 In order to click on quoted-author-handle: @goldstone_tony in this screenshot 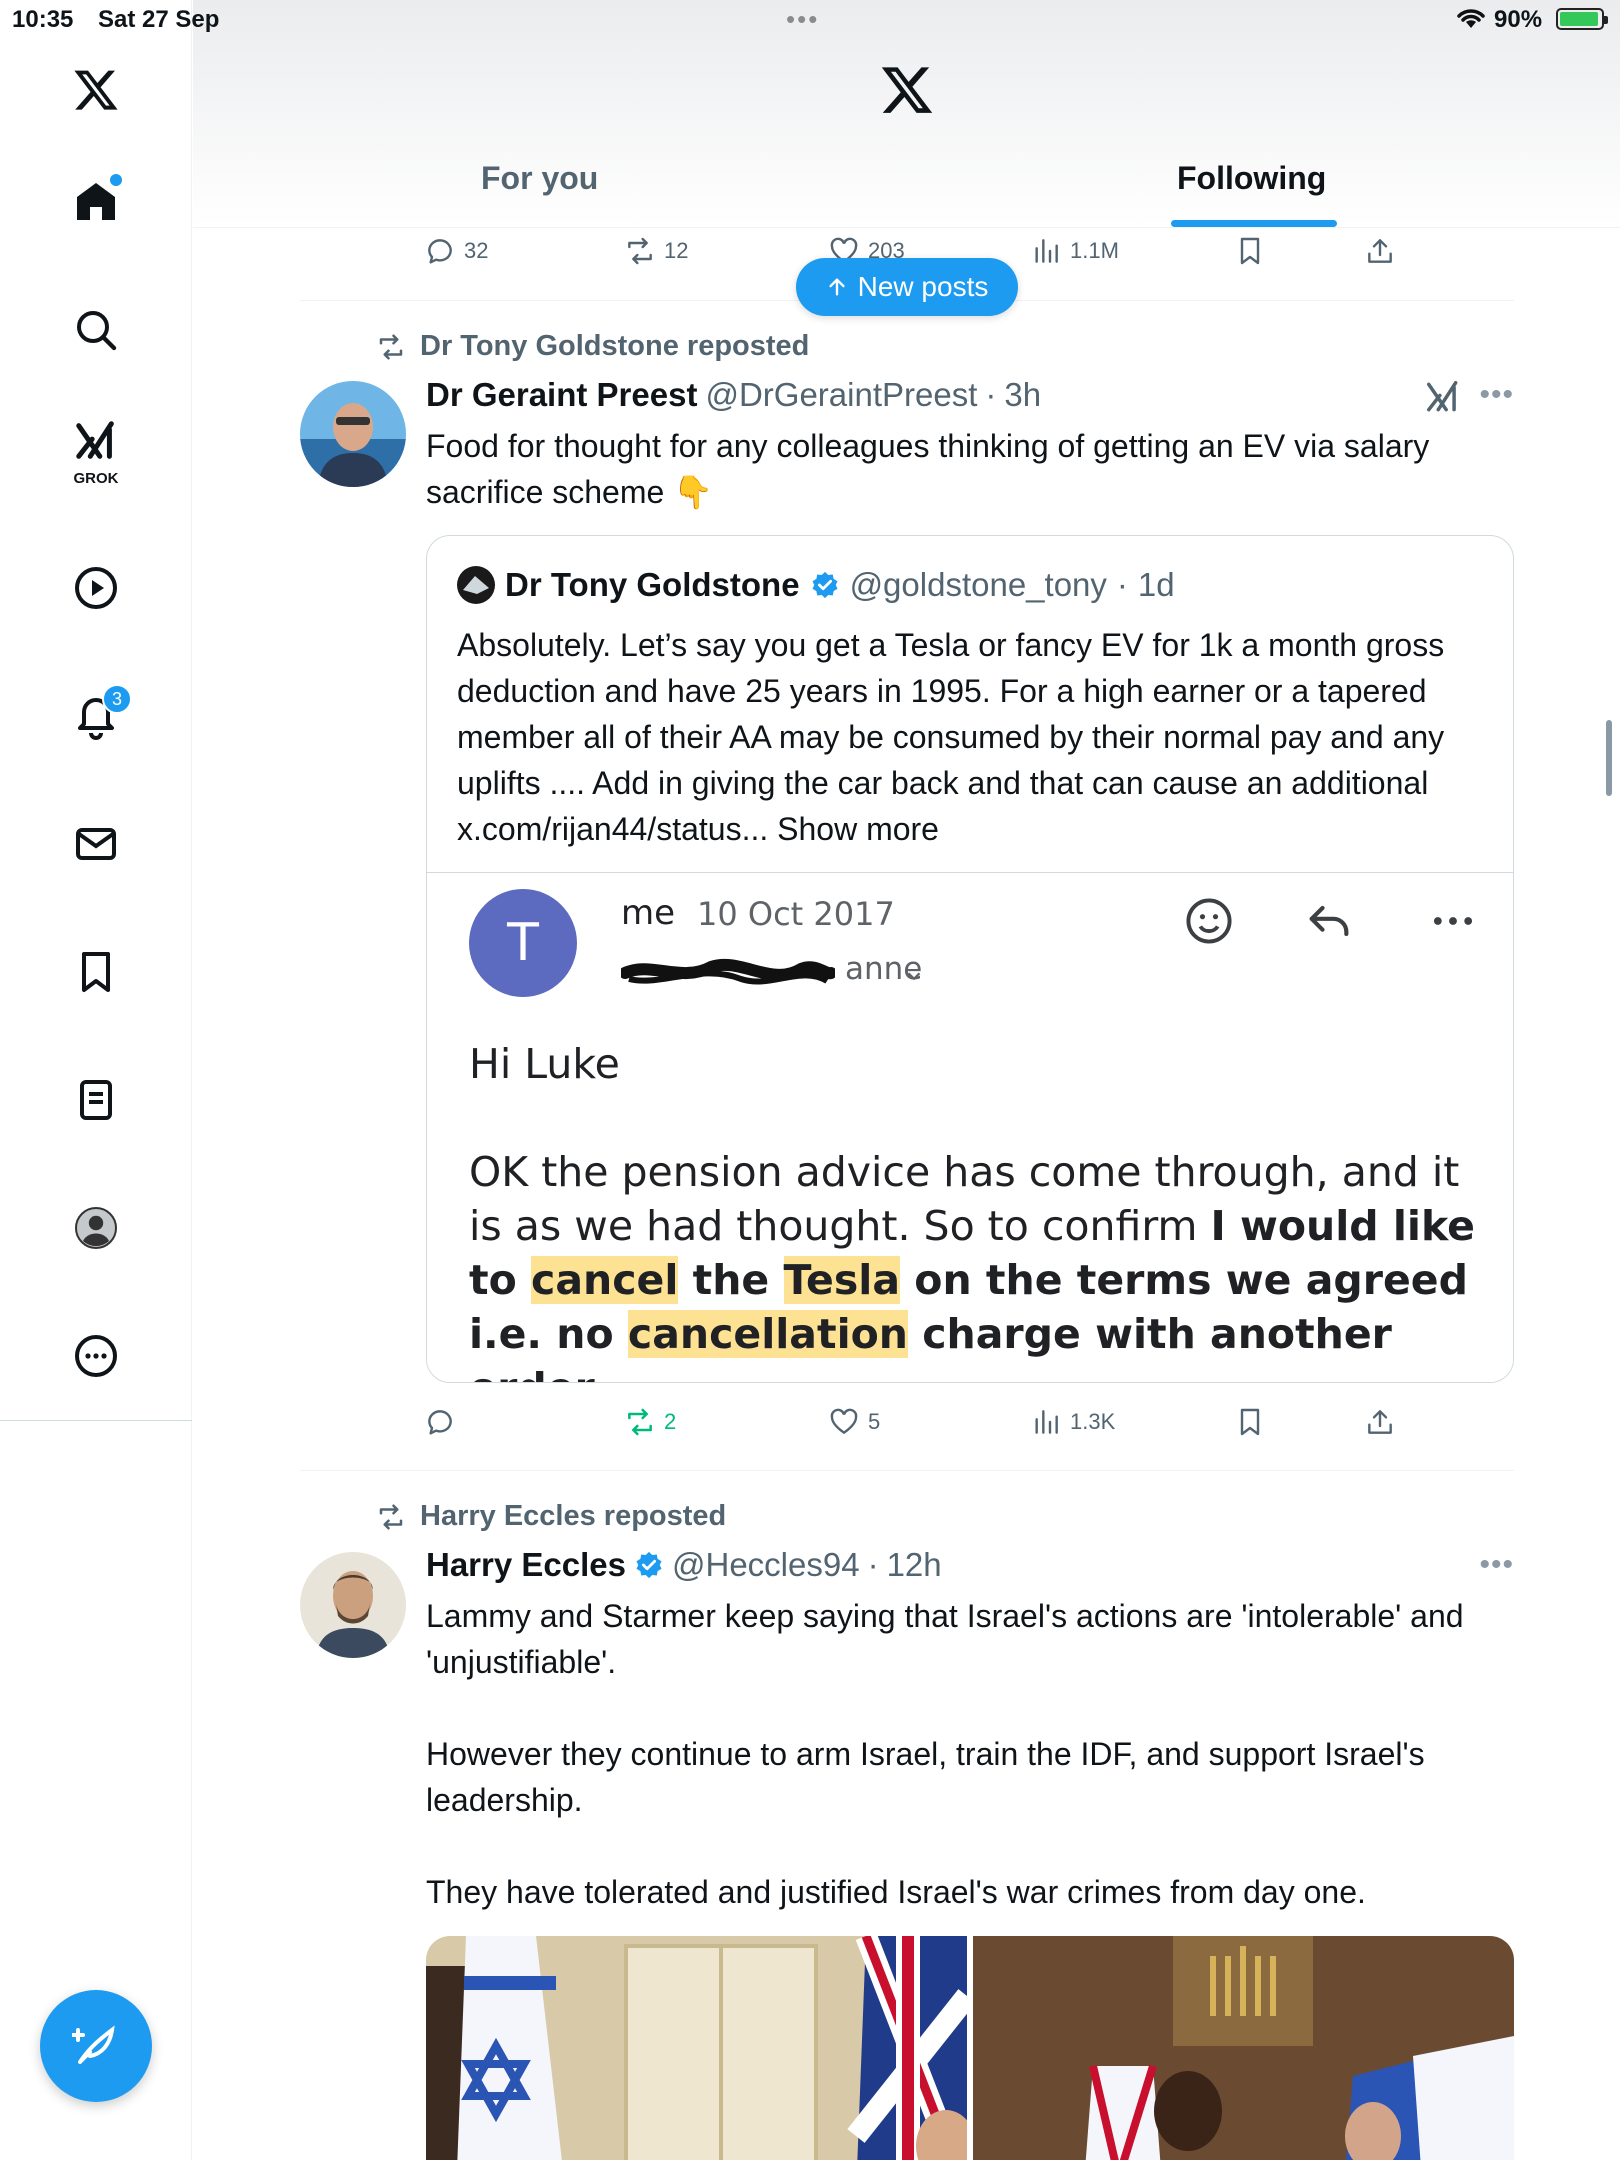, I will do `click(978, 585)`.